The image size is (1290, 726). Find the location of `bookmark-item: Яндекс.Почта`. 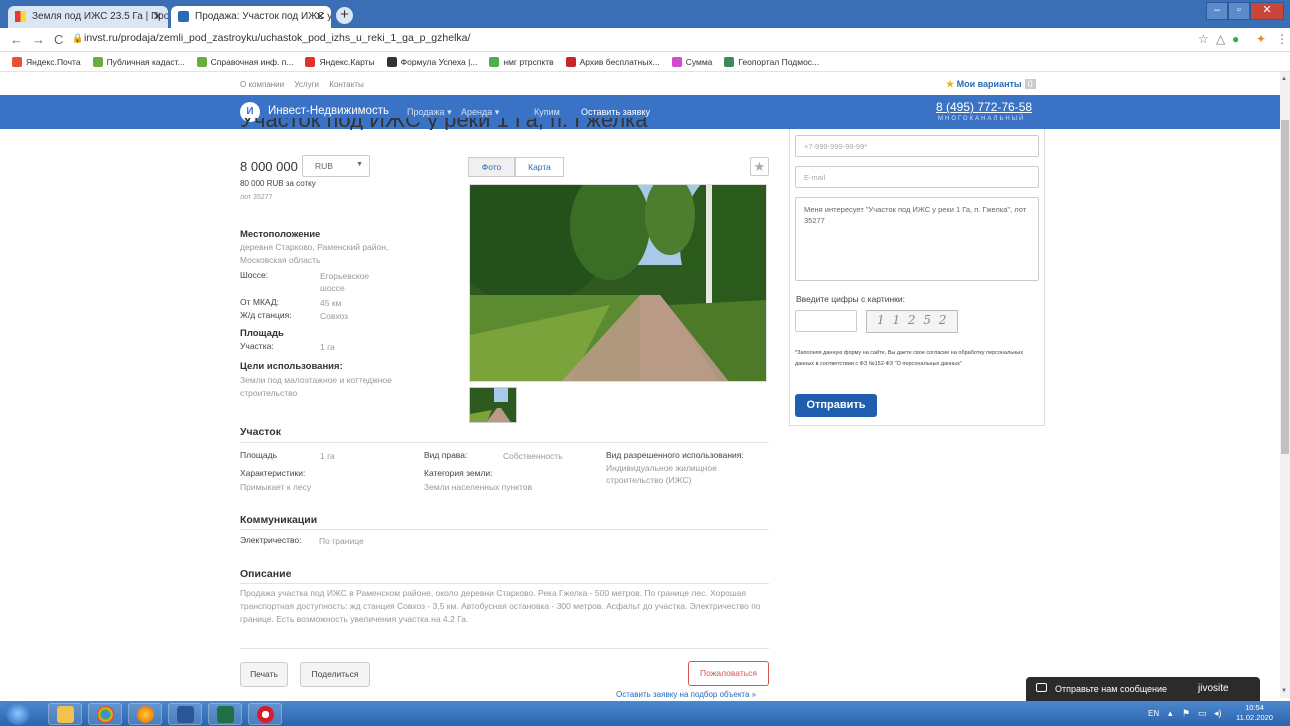

bookmark-item: Яндекс.Почта is located at coordinates (46, 61).